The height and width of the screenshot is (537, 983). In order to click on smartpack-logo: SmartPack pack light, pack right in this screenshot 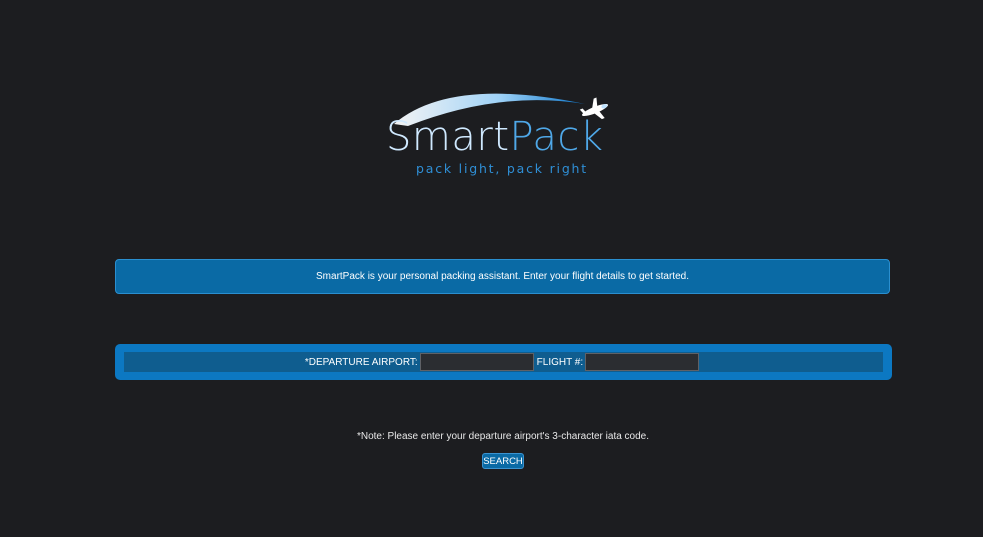, I will do `click(505, 130)`.